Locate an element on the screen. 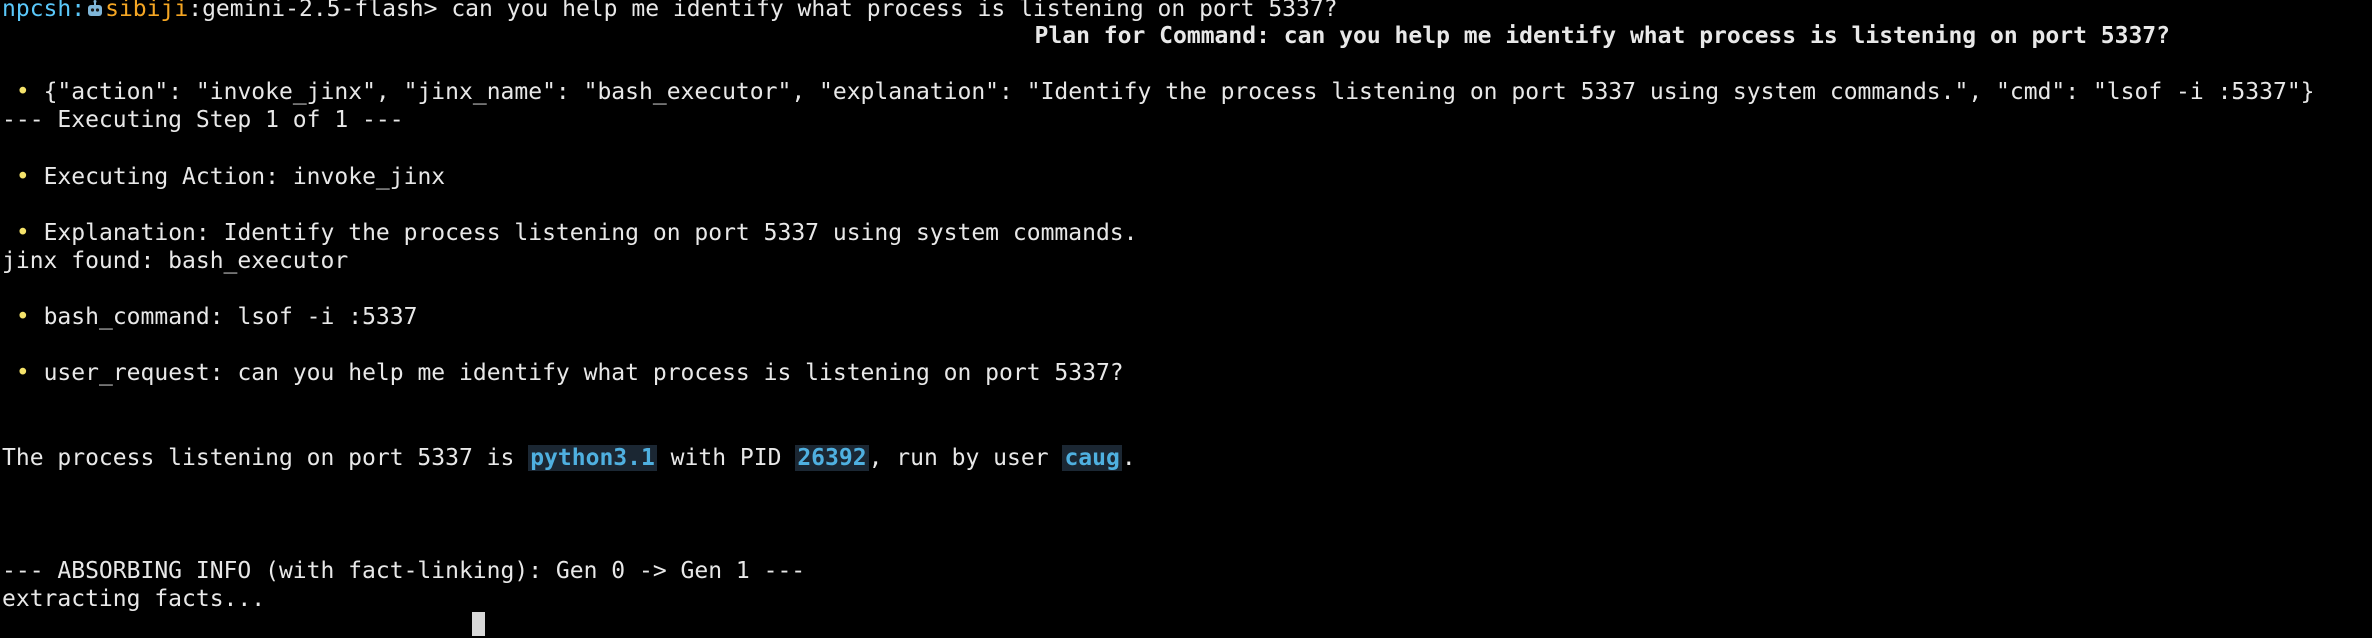 This screenshot has height=638, width=2372. result-text-pre: The process listening on port 5337 is is located at coordinates (265, 458).